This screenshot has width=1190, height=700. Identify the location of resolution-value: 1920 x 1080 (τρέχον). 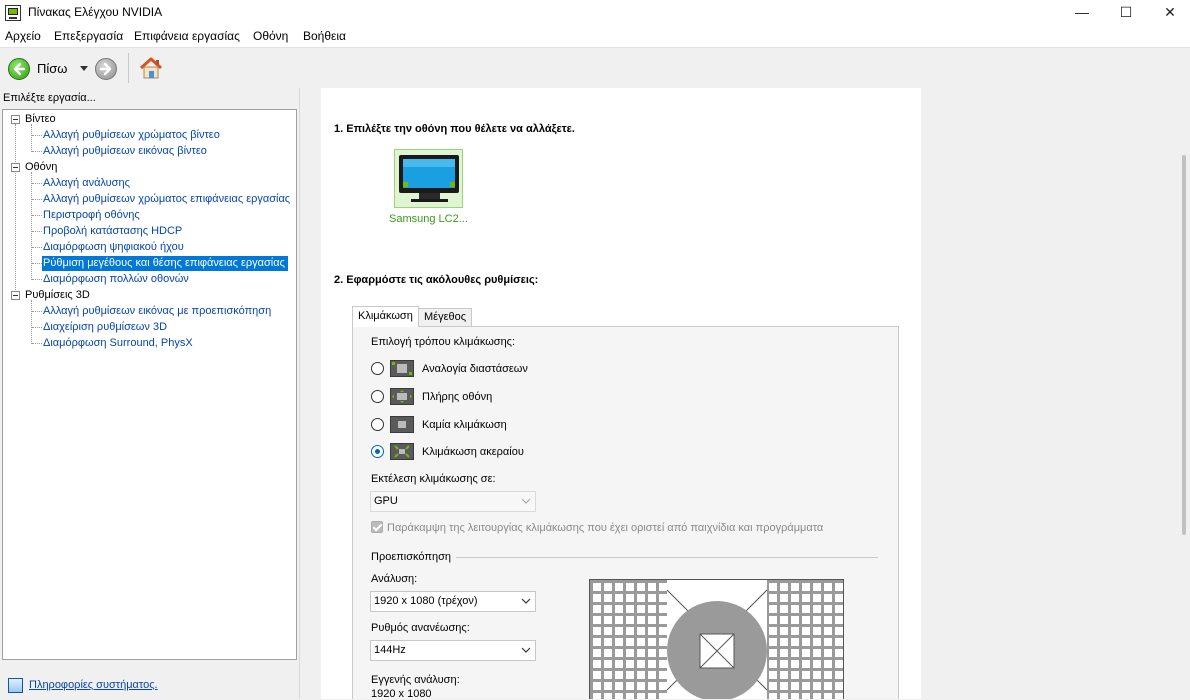
(426, 601).